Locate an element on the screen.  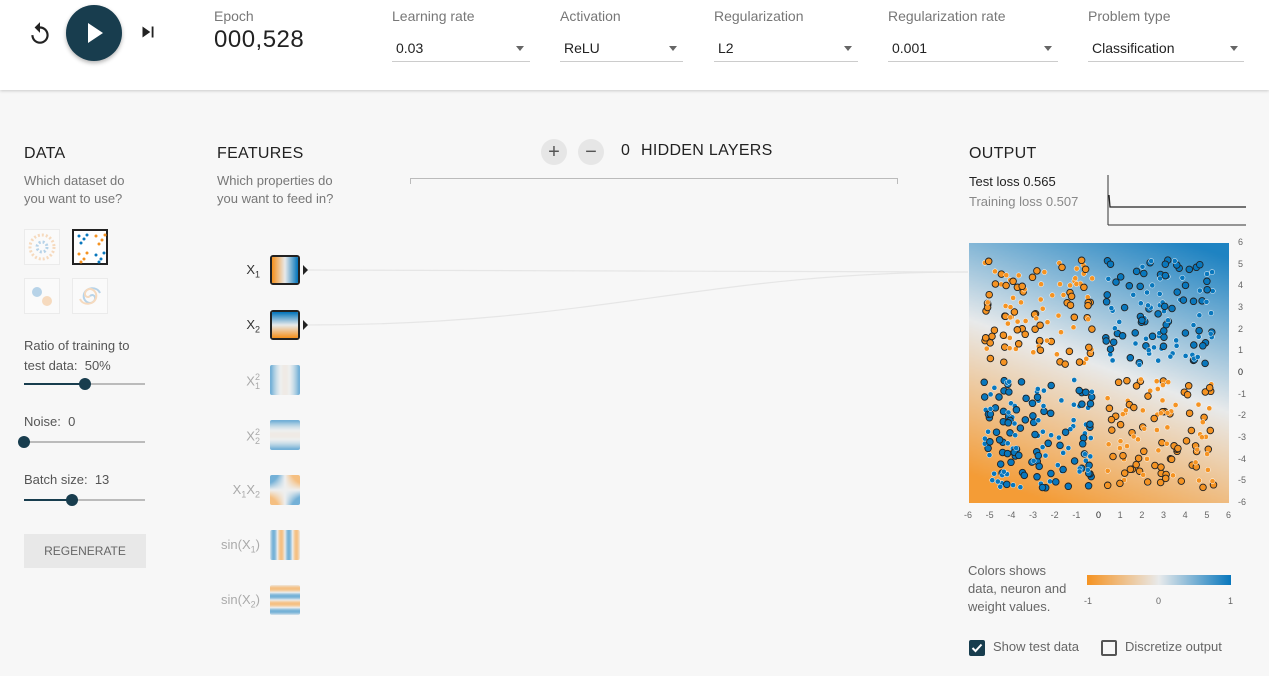
output-data-points is located at coordinates (1099, 374).